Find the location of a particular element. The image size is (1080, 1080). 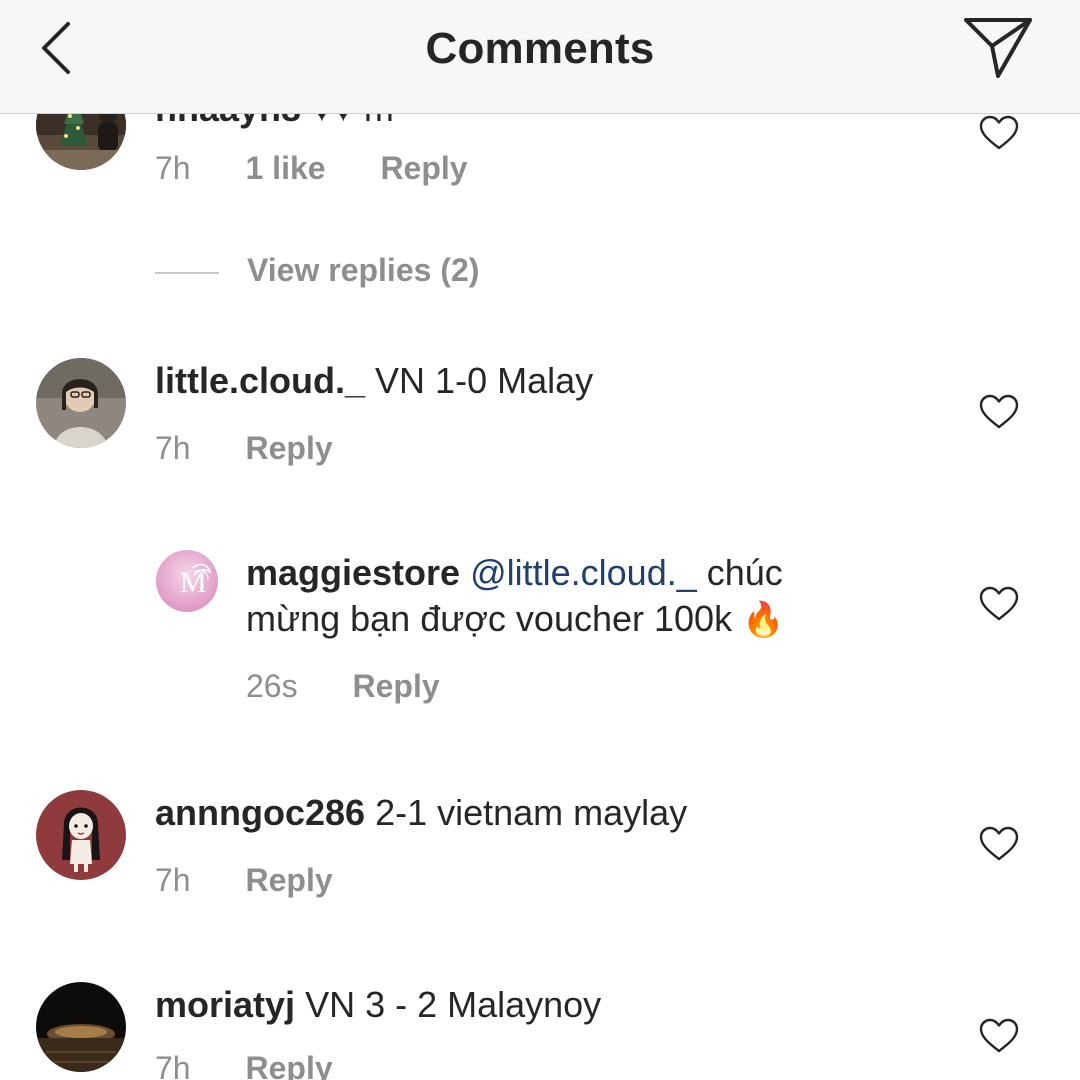

comment-username: little.cloud._ is located at coordinates (260, 380).